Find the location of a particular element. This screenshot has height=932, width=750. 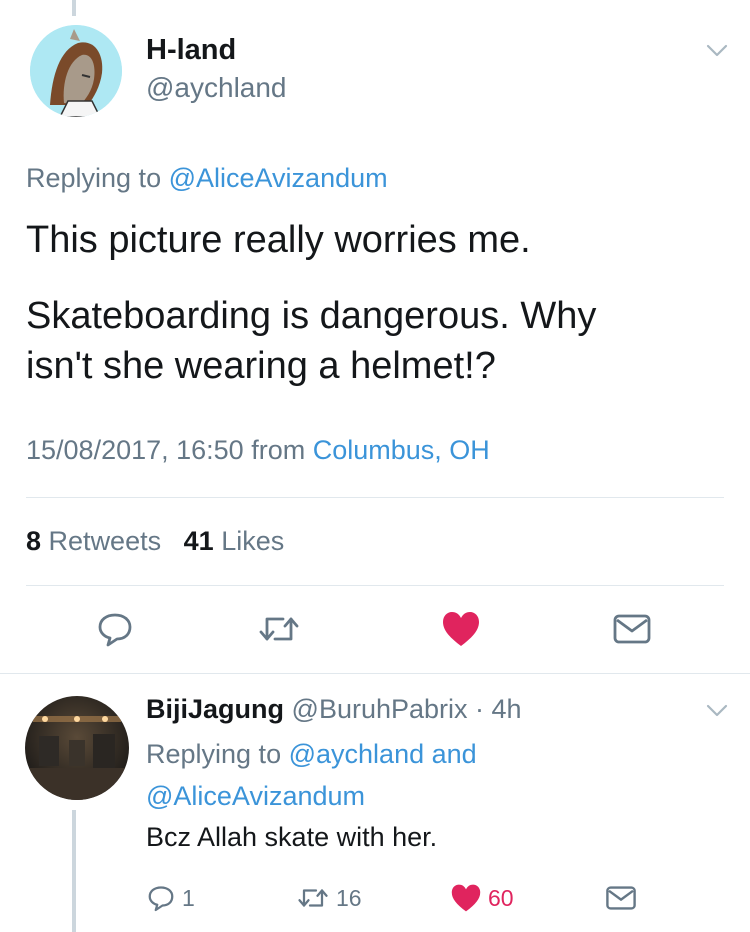

reply-button: 1 is located at coordinates (170, 898).